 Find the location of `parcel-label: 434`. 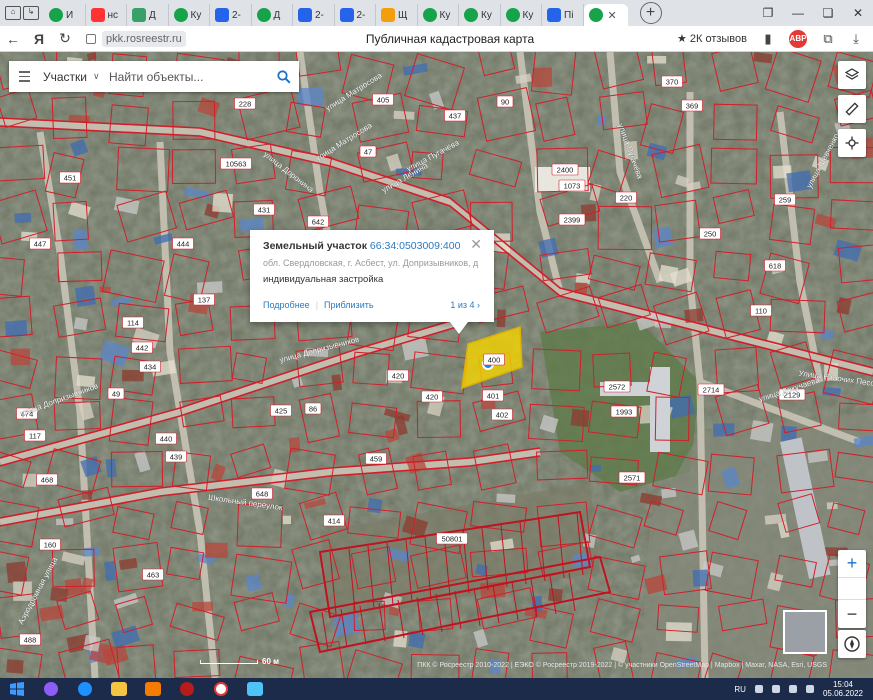

parcel-label: 434 is located at coordinates (150, 366).